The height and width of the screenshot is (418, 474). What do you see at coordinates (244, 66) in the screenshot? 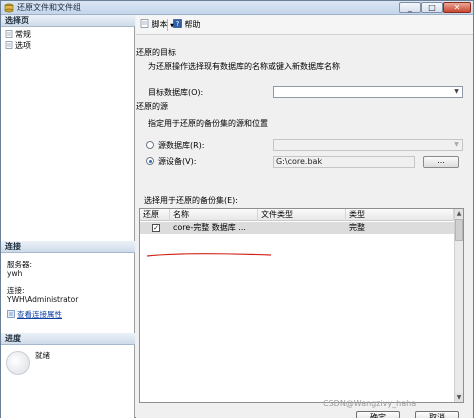
I see `restore-target-desc: 为还原操作选择现有数据库的名称或键入新数据库名称` at bounding box center [244, 66].